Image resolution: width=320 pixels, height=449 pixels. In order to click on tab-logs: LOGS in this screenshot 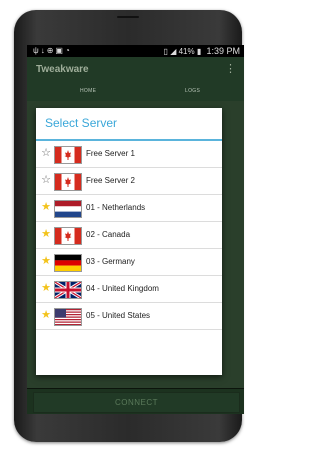, I will do `click(192, 91)`.